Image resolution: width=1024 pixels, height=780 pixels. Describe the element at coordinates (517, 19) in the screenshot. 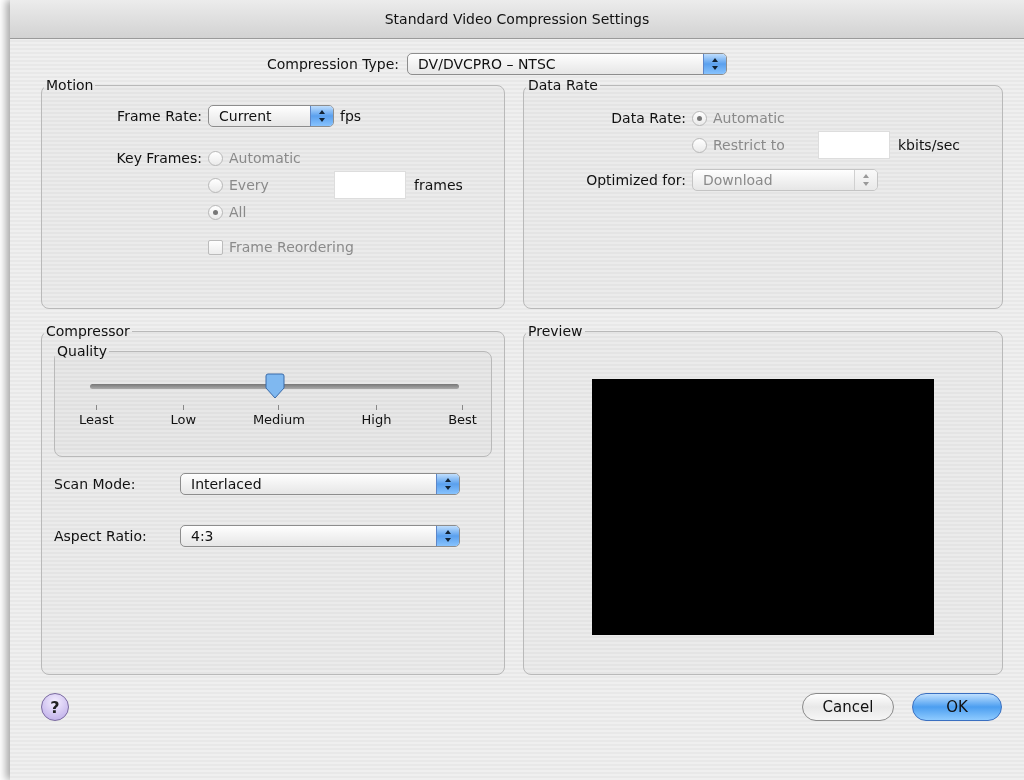

I see `window-title: Standard Video Compression Settings` at that location.